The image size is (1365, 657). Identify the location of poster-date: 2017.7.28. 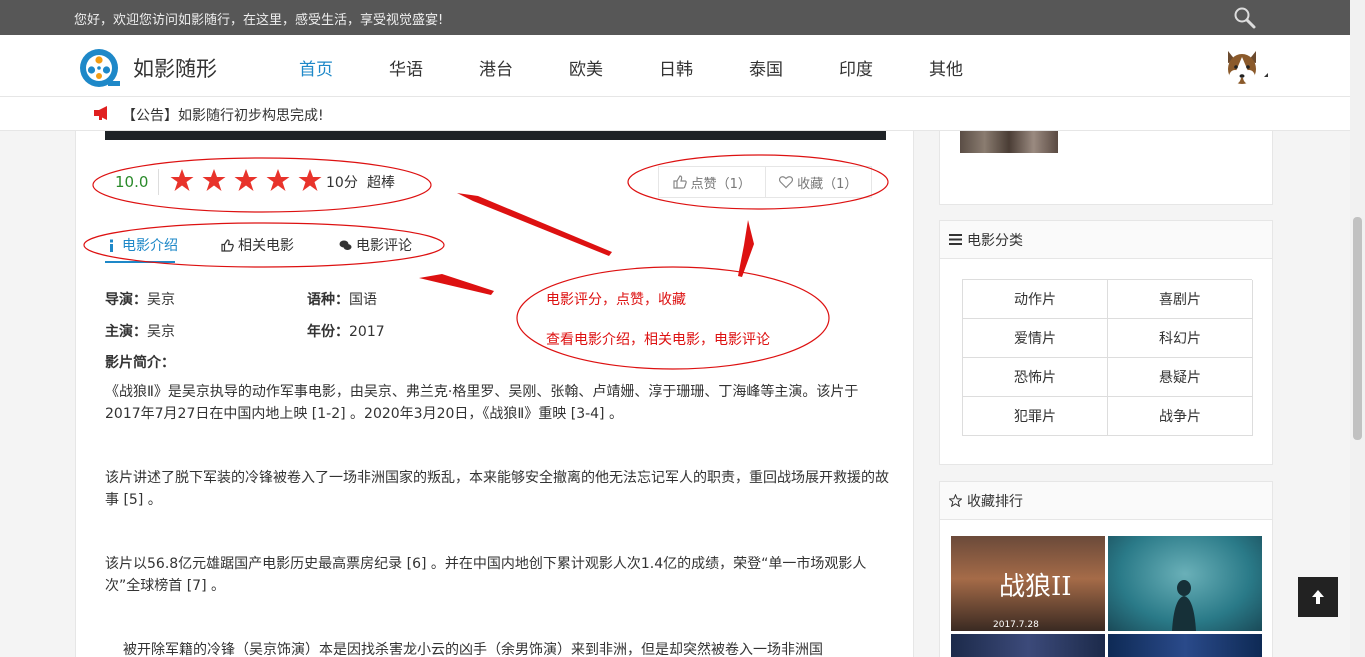
(1016, 625).